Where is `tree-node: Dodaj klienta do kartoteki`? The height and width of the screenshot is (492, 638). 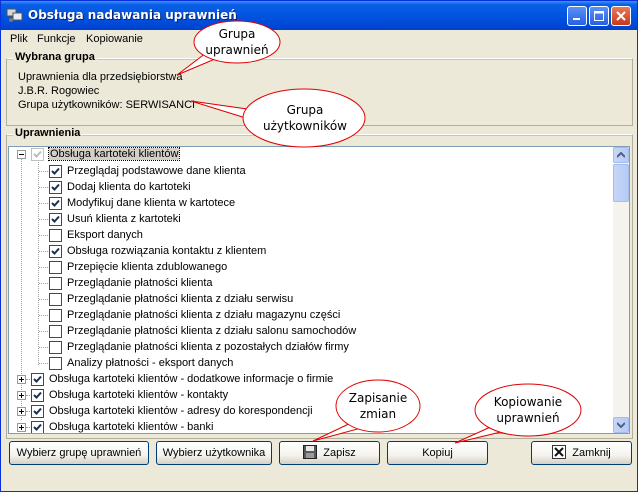
tree-node: Dodaj klienta do kartoteki is located at coordinates (309, 187).